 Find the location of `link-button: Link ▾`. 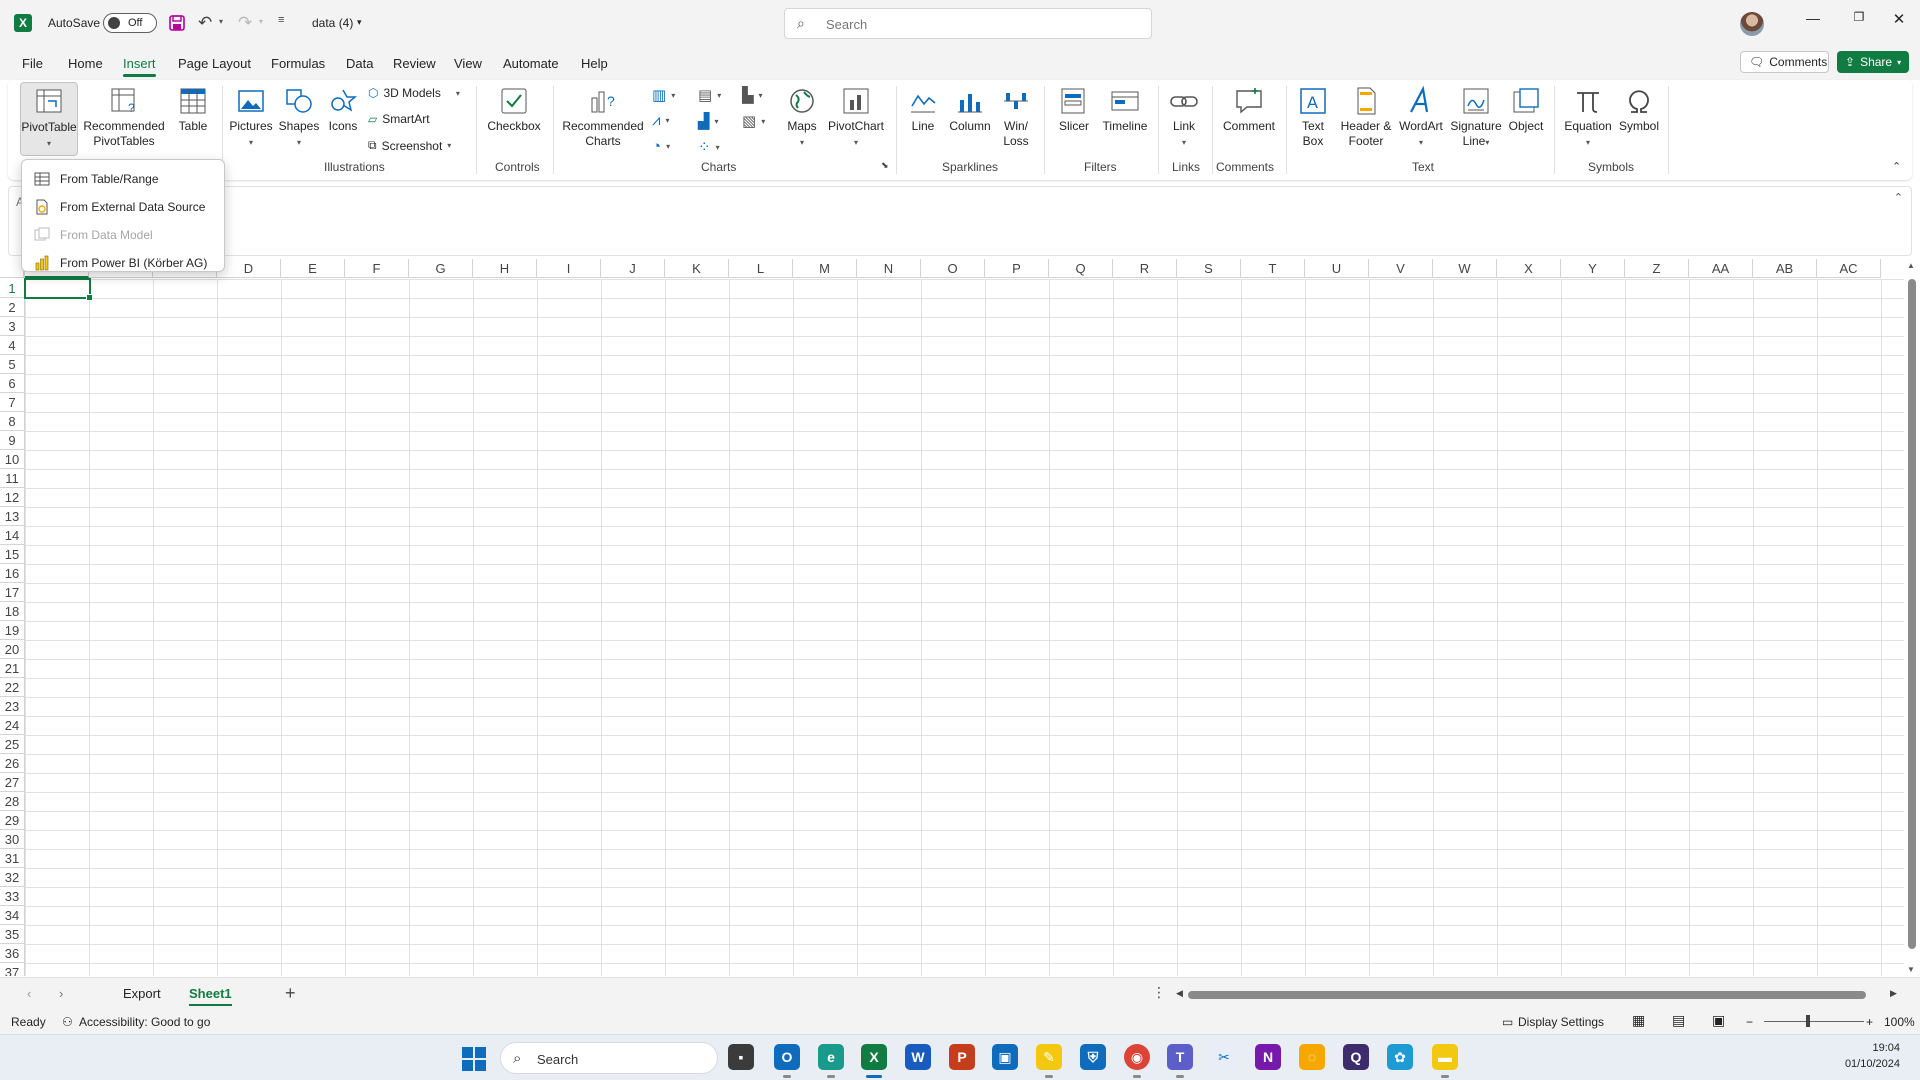

link-button: Link ▾ is located at coordinates (1184, 118).